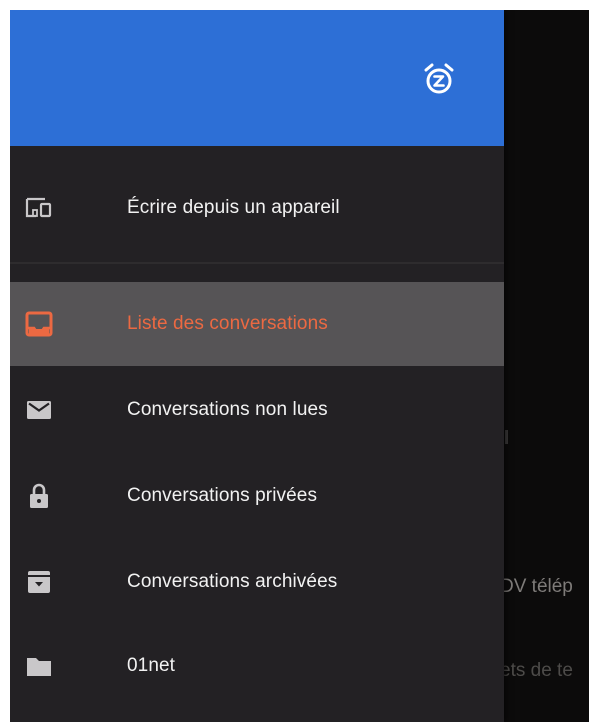 This screenshot has width=589, height=722. I want to click on menu-item-conversation-list: Liste des conversations, so click(257, 324).